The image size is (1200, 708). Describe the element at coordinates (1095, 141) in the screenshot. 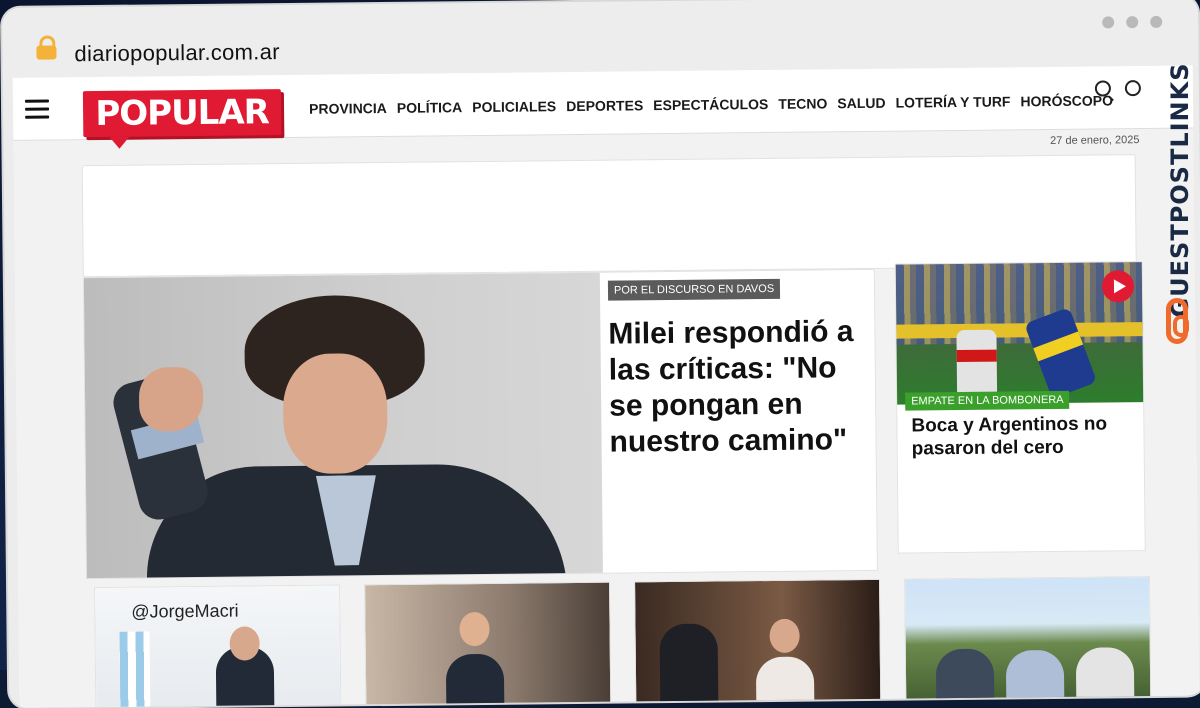

I see `page-date: 27 de enero, 2025` at that location.